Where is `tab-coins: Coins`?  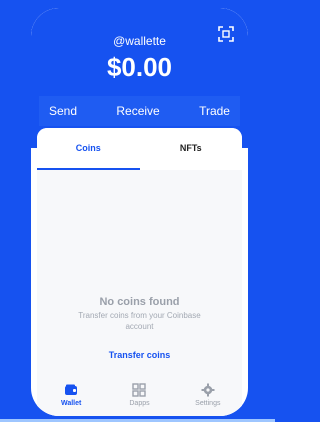
tab-coins: Coins is located at coordinates (88, 149).